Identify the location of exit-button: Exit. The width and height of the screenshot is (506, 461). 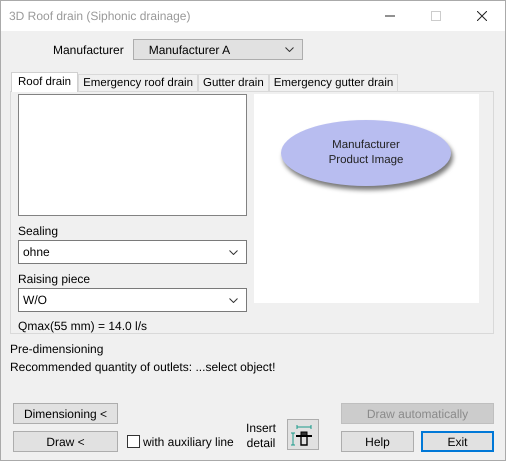
(457, 441).